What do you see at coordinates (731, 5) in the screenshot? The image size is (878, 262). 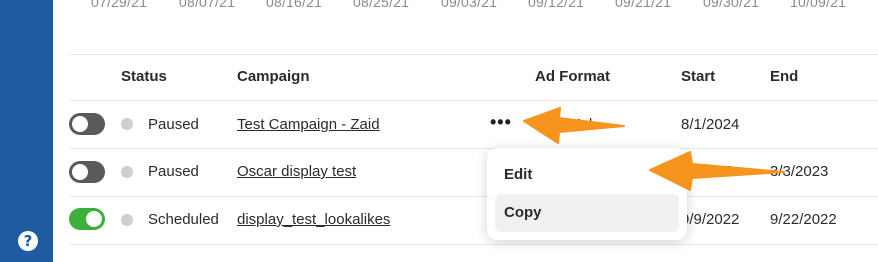 I see `timeline-tick: 09/30/21` at bounding box center [731, 5].